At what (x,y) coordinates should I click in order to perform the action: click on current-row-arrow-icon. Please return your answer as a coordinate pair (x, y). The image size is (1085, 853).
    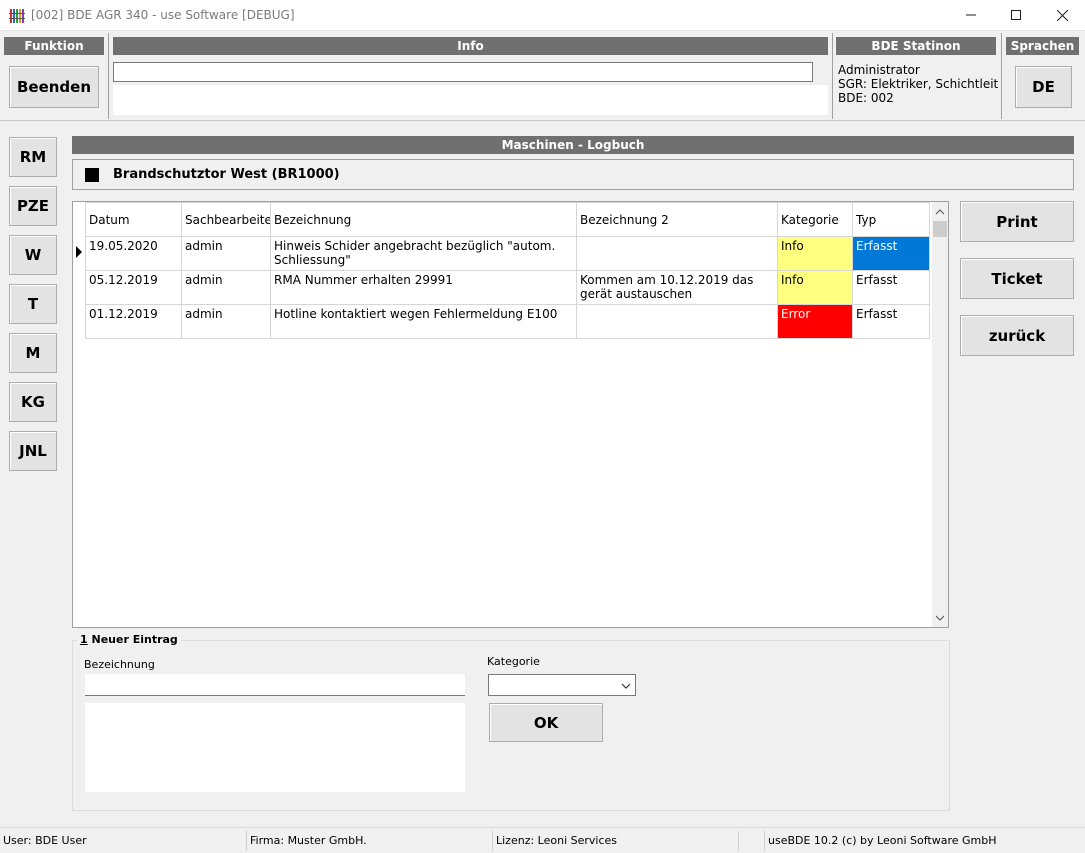
    Looking at the image, I should click on (79, 252).